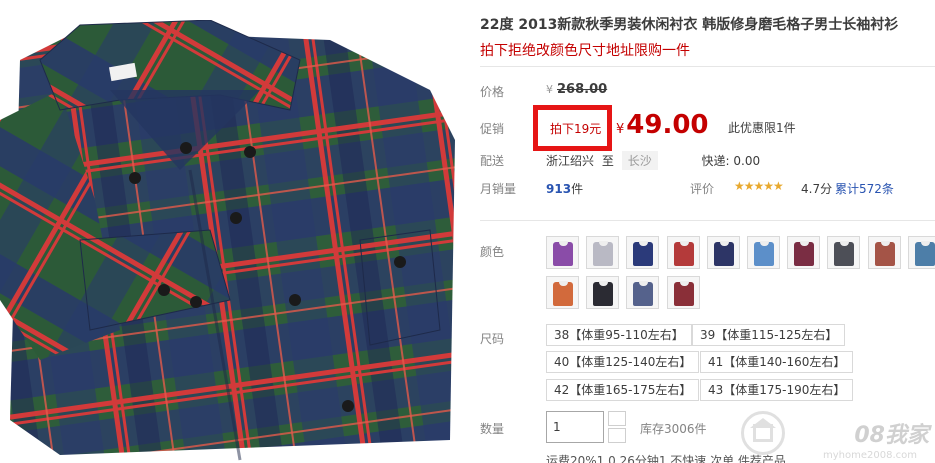  What do you see at coordinates (603, 252) in the screenshot?
I see `color-swatch-light-grey` at bounding box center [603, 252].